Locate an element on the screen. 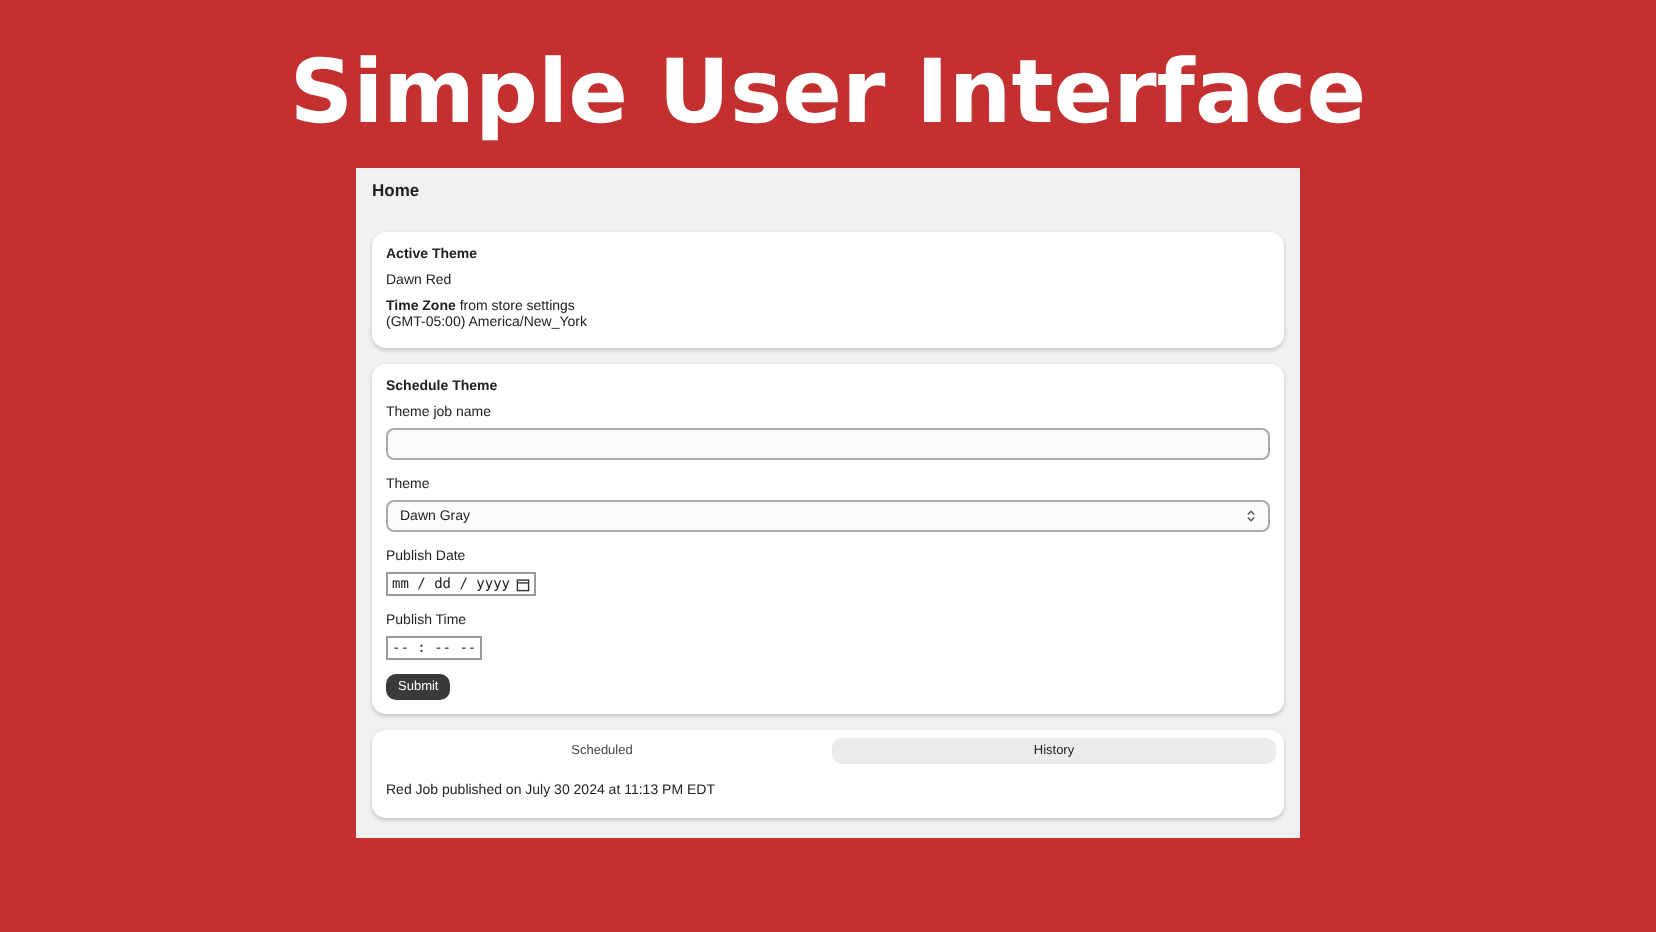  calendar-icon is located at coordinates (523, 584).